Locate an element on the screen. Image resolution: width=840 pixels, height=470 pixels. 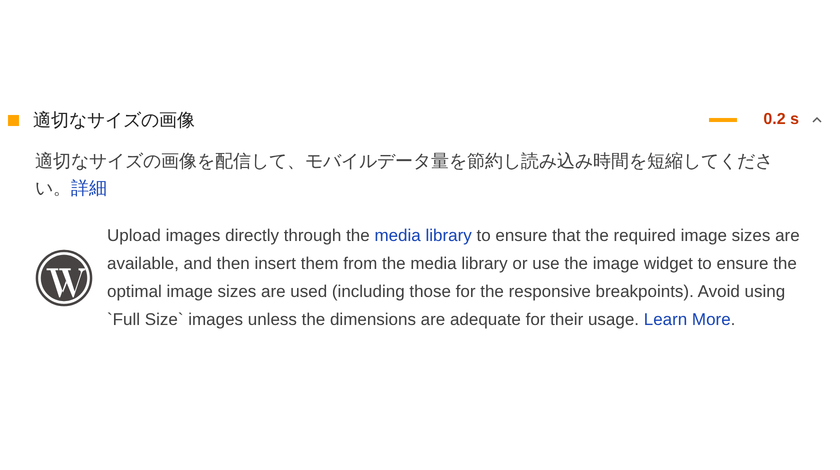
audit-value: 0.2 s is located at coordinates (781, 120).